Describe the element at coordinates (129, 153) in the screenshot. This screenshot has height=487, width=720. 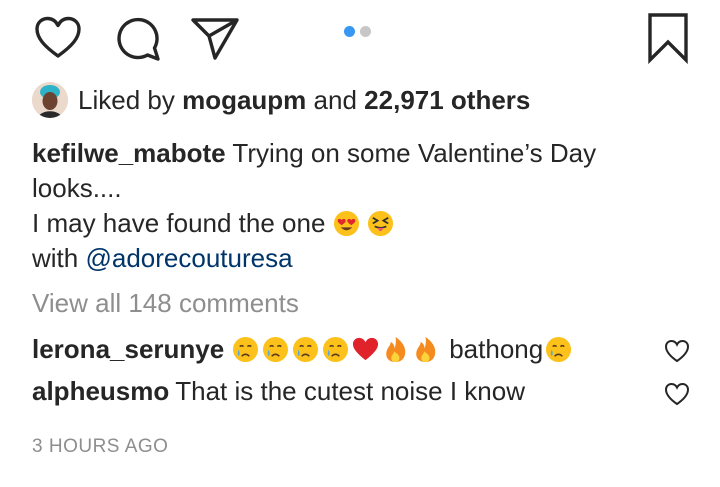
I see `caption-username: kefilwe_mabote` at that location.